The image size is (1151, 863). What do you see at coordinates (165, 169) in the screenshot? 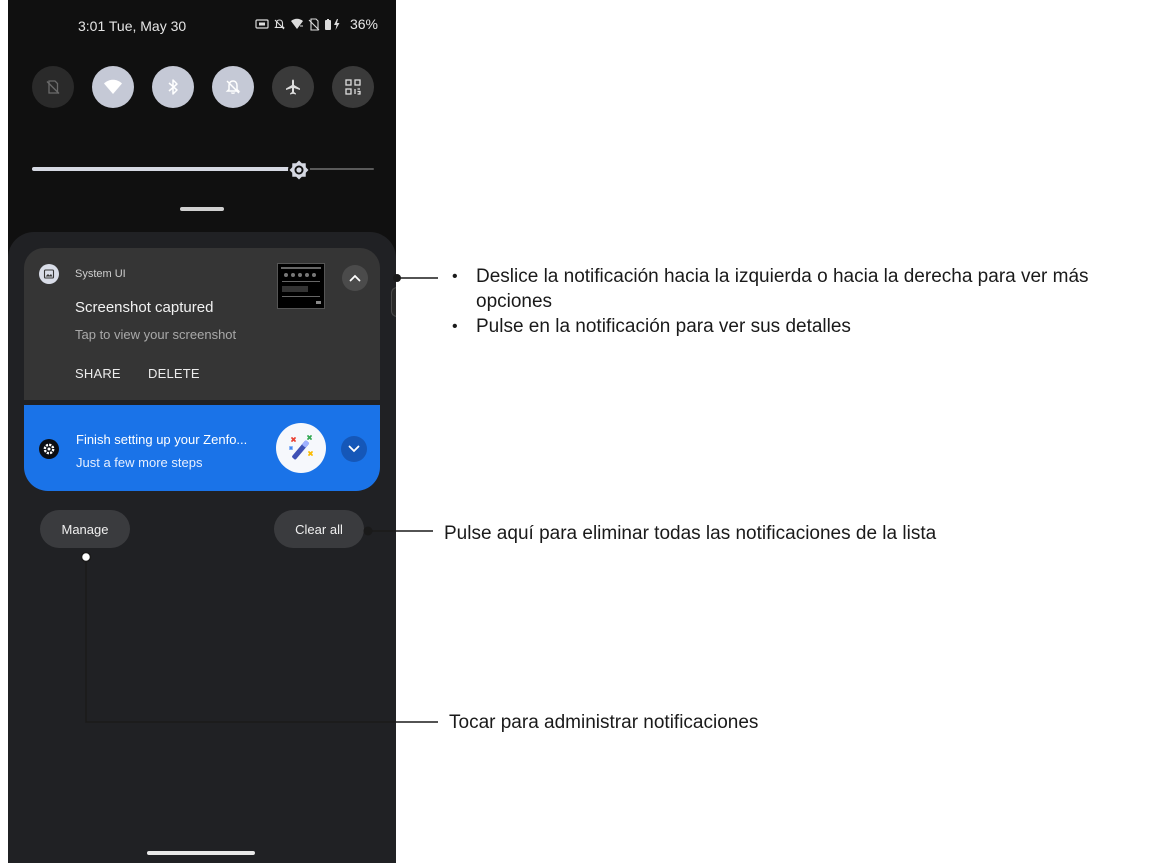
I see `brightness-fill` at bounding box center [165, 169].